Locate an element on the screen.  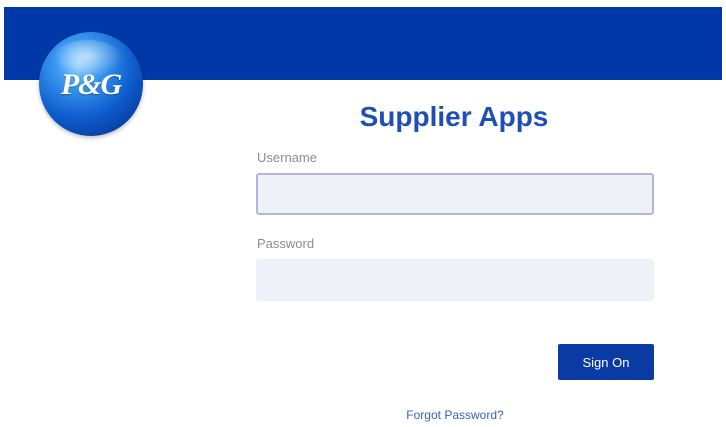
pg-logo: P&G is located at coordinates (91, 84).